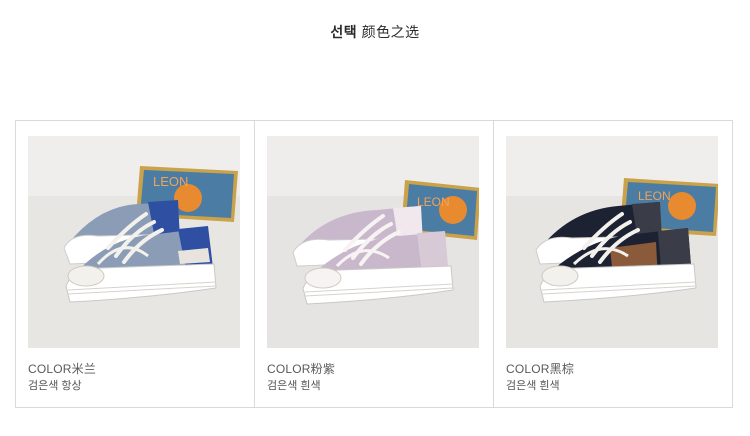  What do you see at coordinates (390, 32) in the screenshot?
I see `title-rest: 颜色之选` at bounding box center [390, 32].